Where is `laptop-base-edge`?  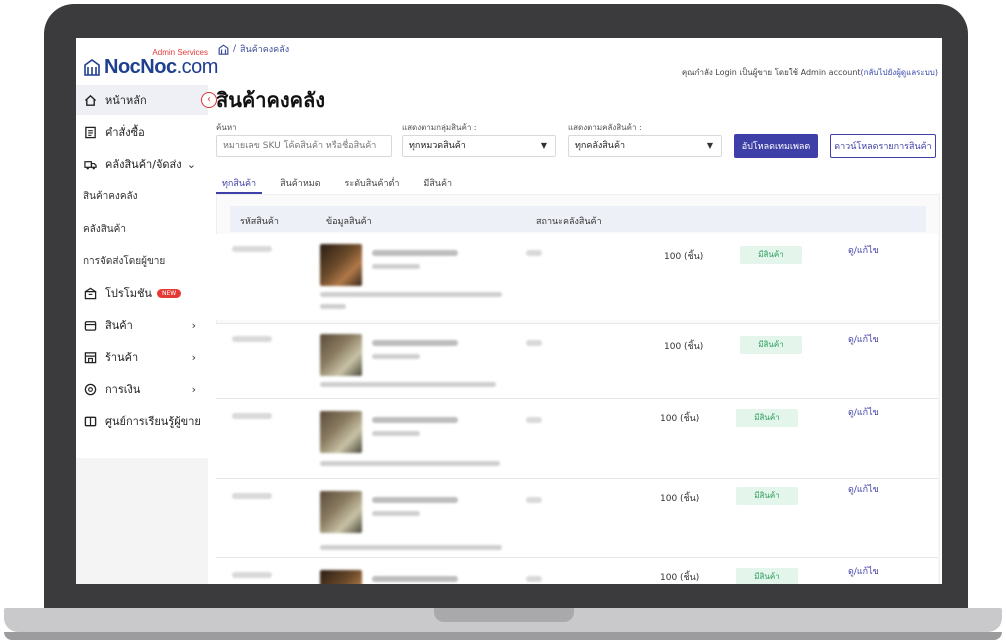
laptop-base-edge is located at coordinates (503, 636).